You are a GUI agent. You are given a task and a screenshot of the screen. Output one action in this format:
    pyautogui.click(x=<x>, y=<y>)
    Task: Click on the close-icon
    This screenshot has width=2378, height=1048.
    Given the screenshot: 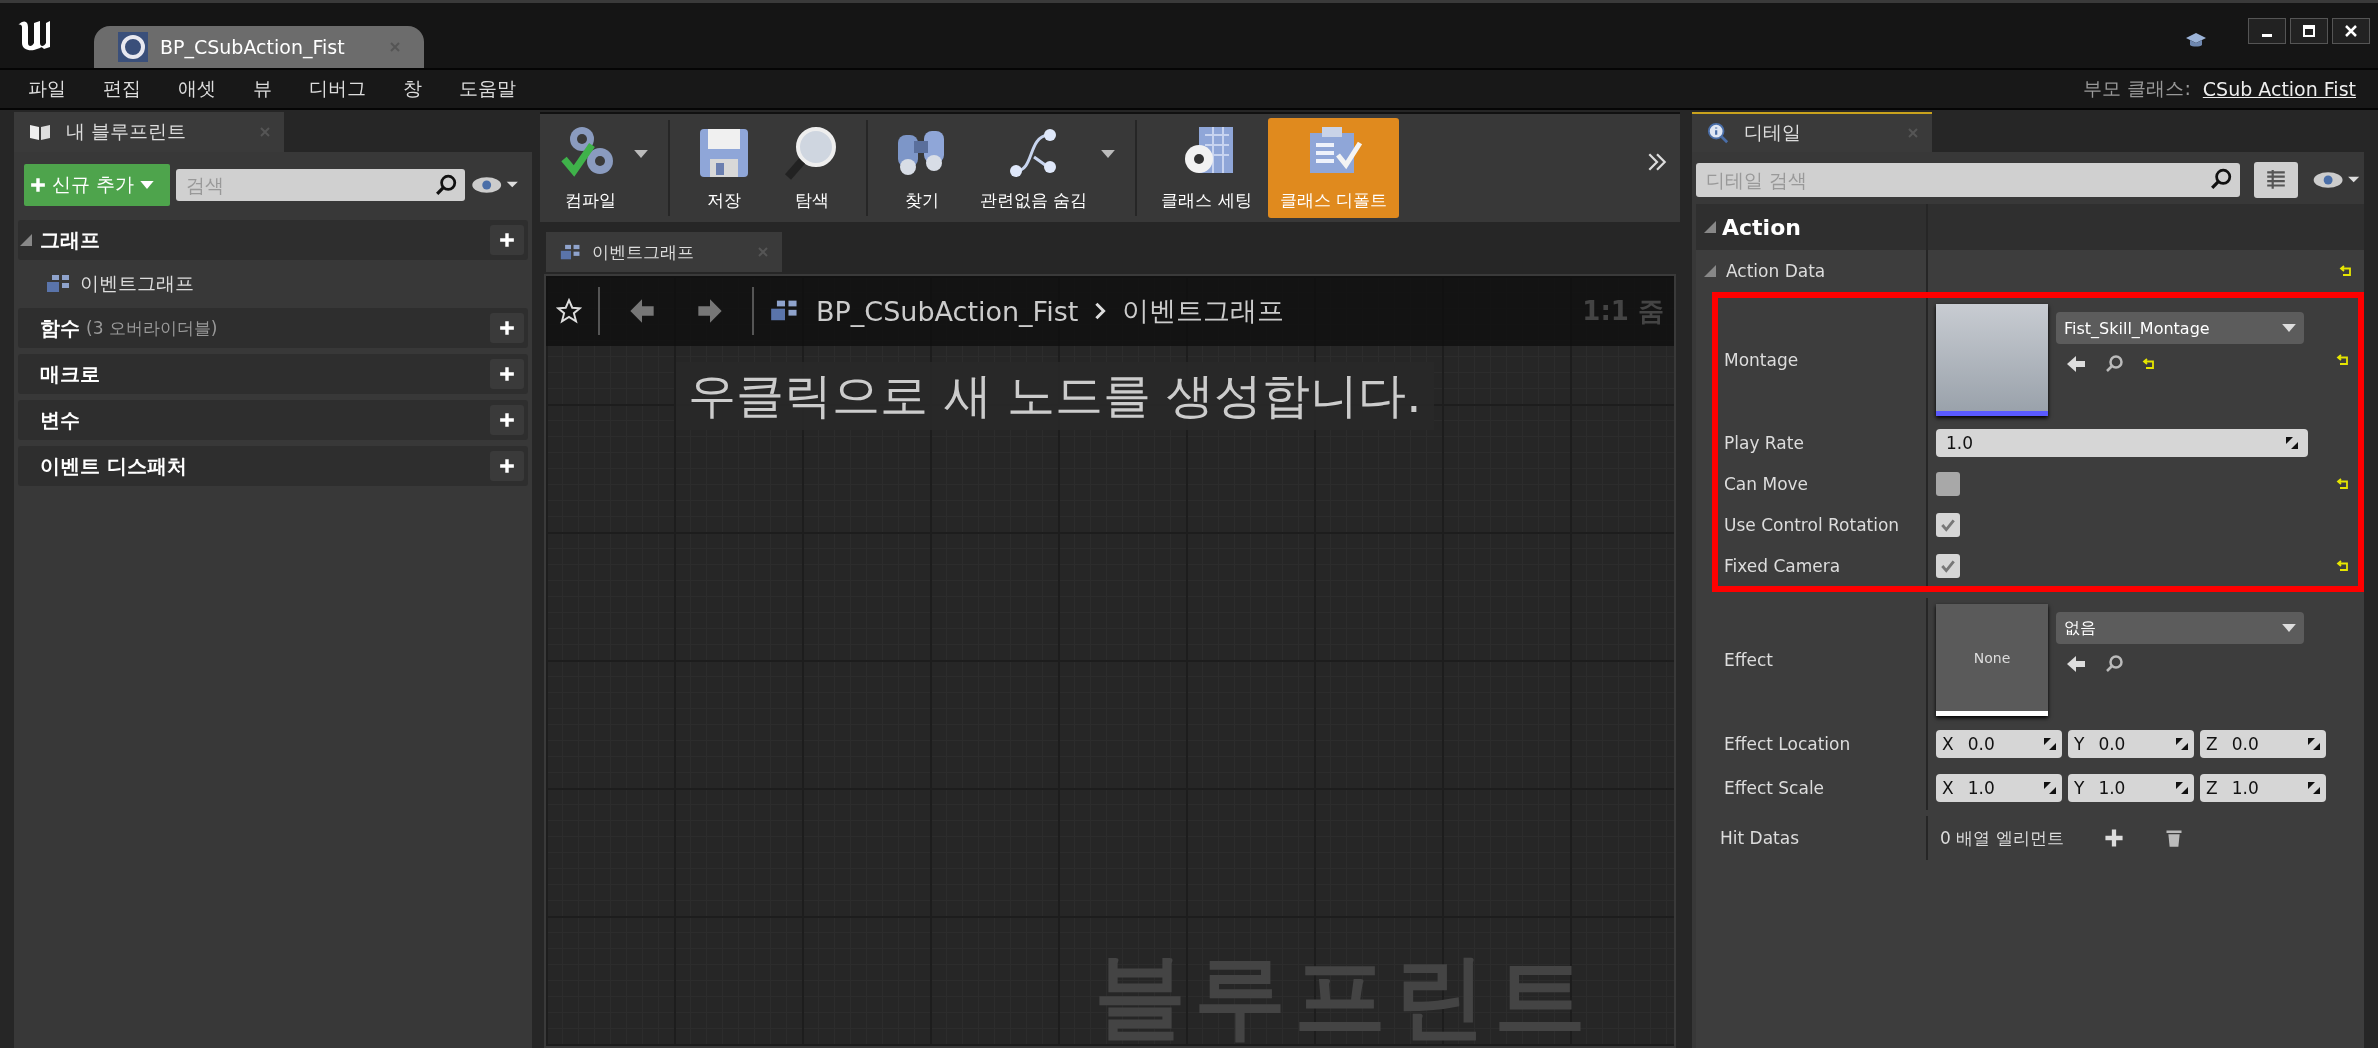 What is the action you would take?
    pyautogui.click(x=2351, y=31)
    